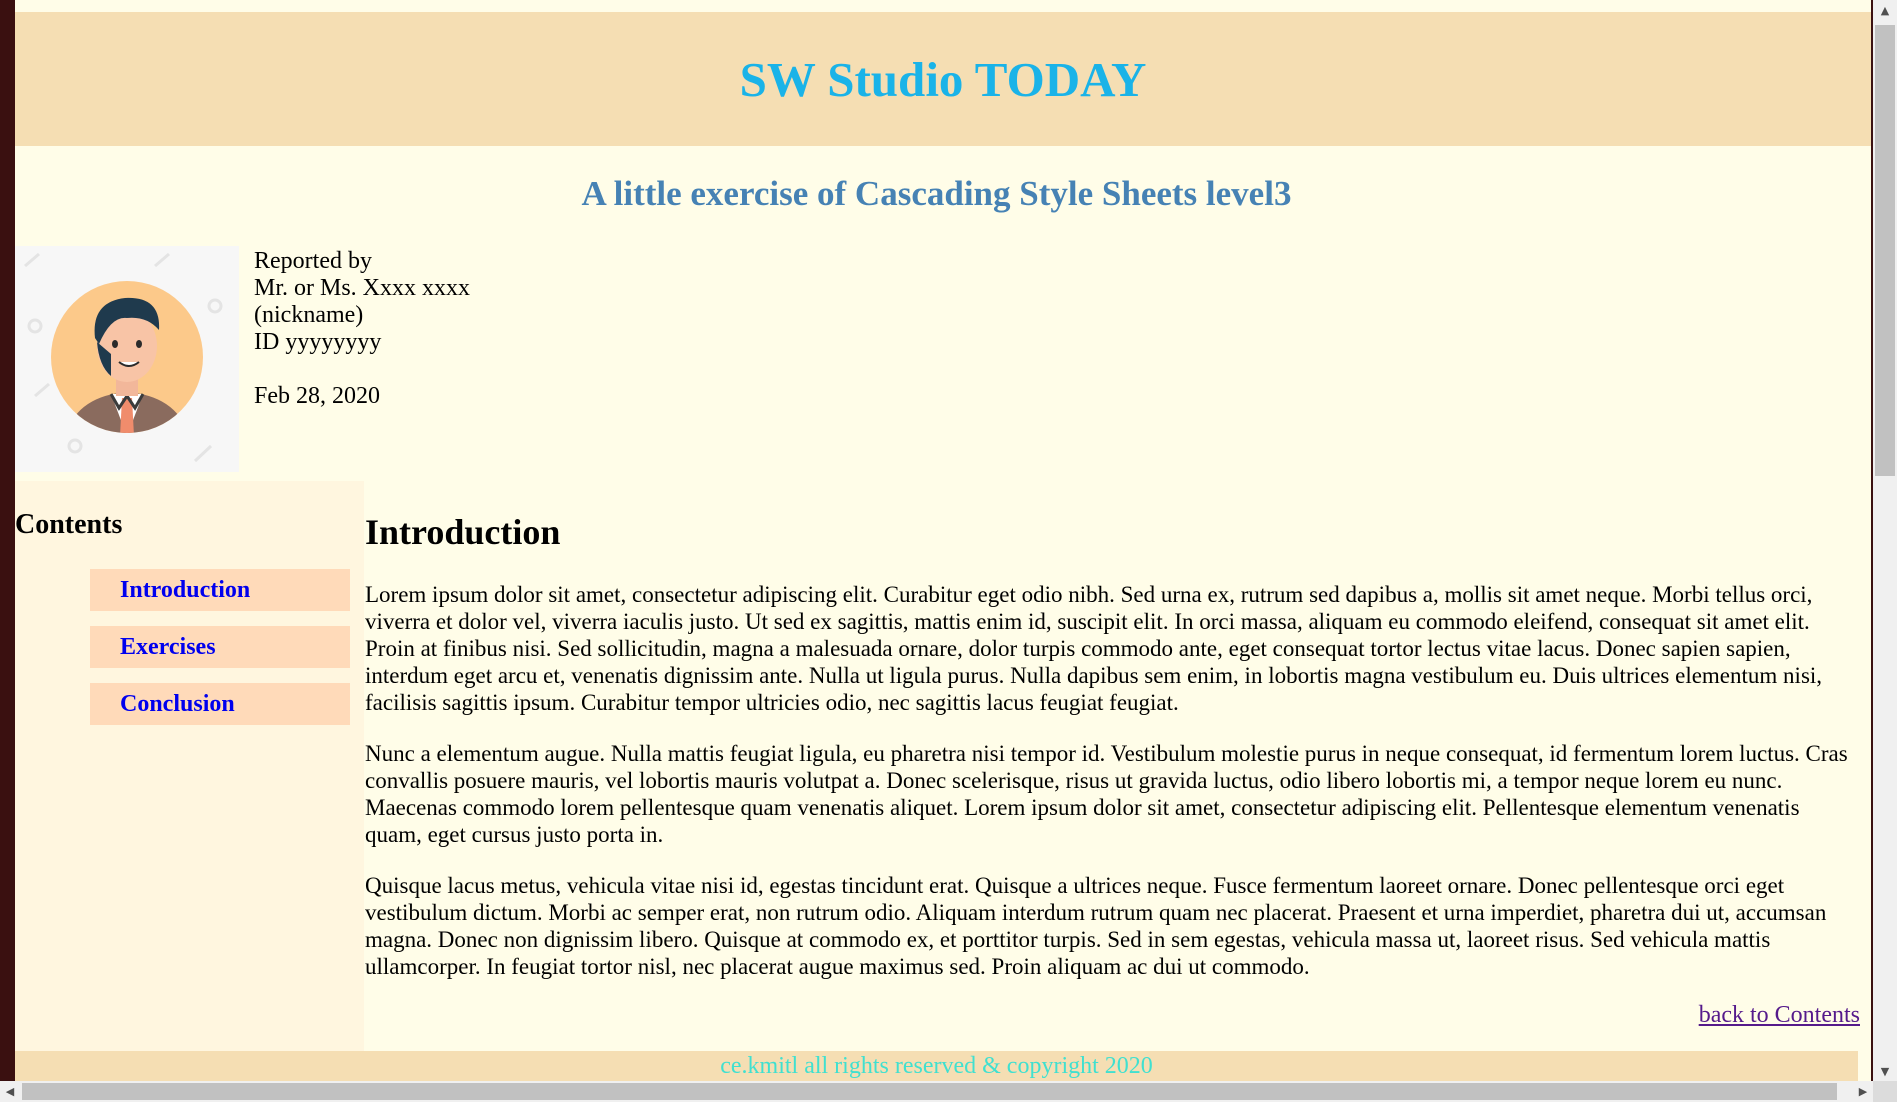 This screenshot has width=1897, height=1102. Describe the element at coordinates (1885, 10) in the screenshot. I see `scroll-up-arrow-icon: ▲` at that location.